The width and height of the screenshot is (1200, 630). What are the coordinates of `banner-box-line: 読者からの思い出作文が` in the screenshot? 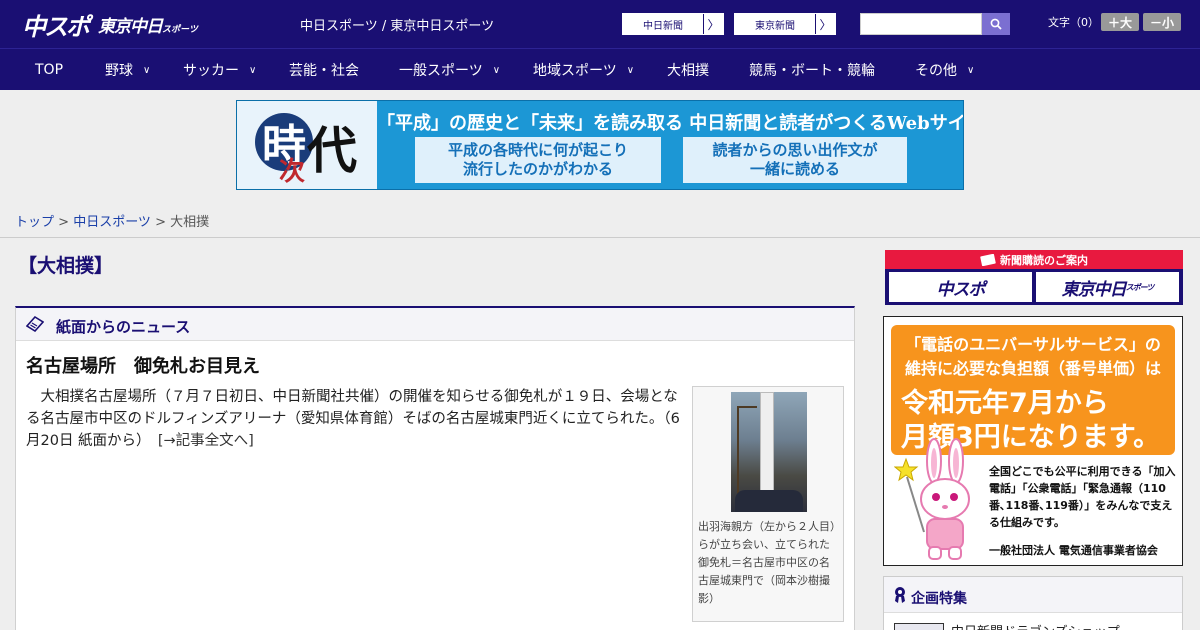 It's located at (795, 150).